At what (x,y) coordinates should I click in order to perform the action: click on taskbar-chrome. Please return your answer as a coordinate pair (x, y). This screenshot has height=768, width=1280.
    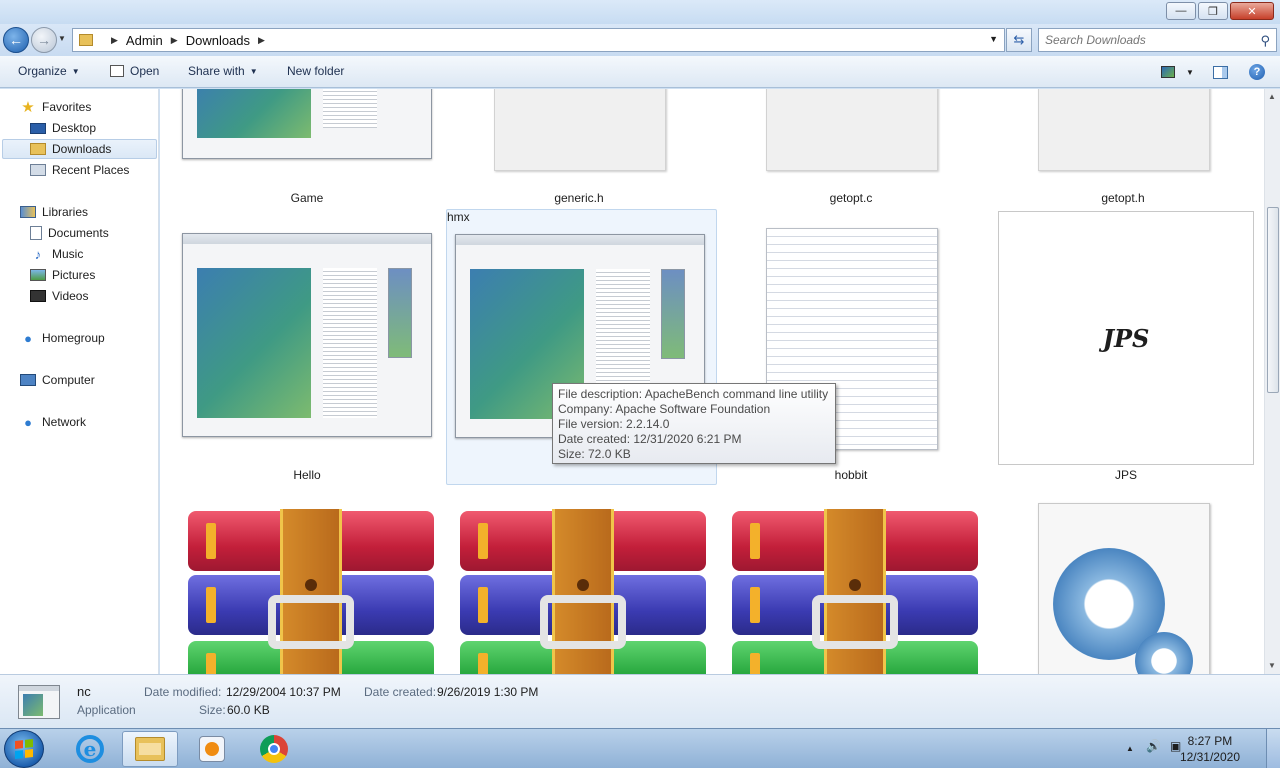
    Looking at the image, I should click on (274, 749).